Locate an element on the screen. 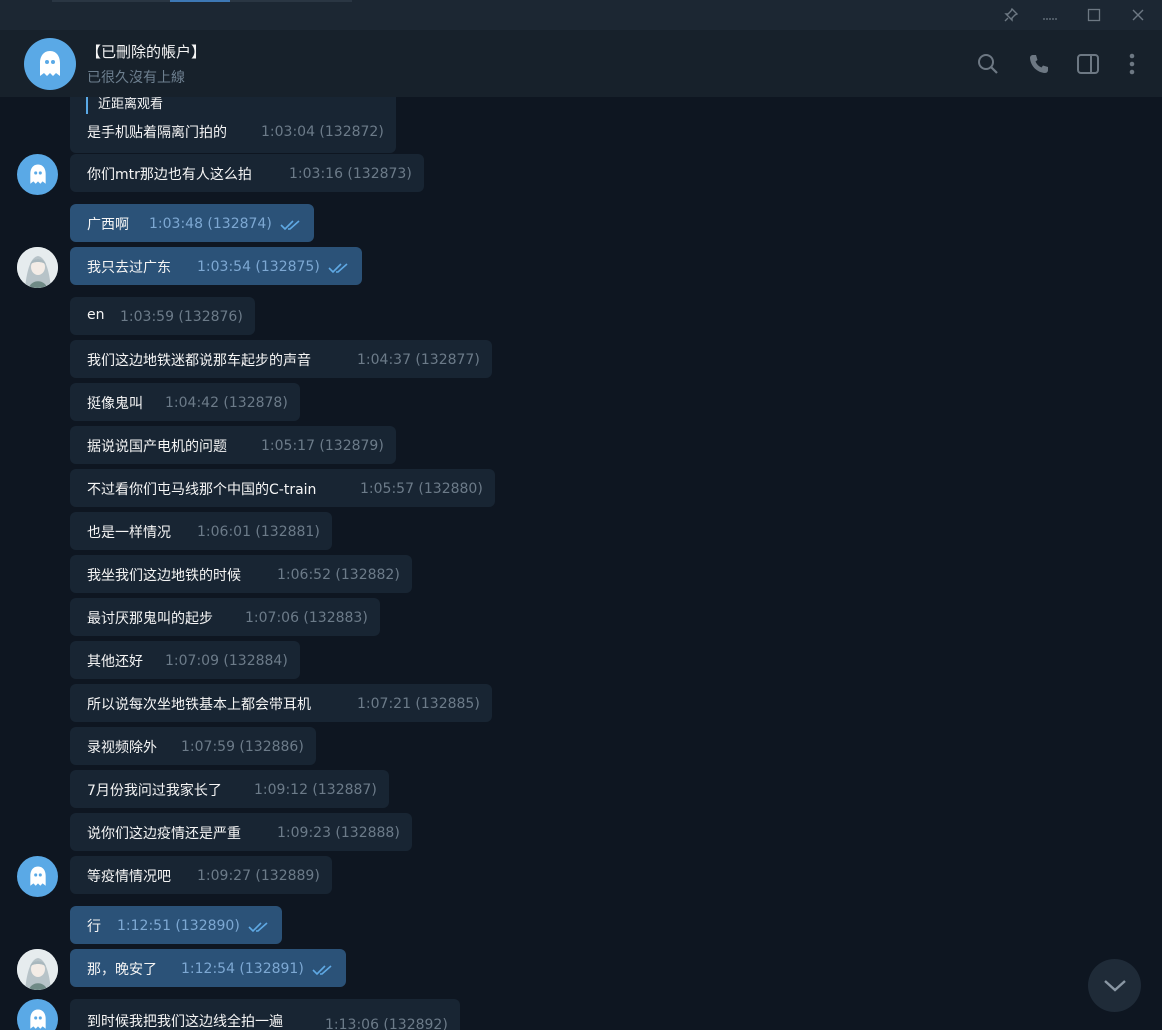 The image size is (1162, 1030). message-text: 我只去过广东 is located at coordinates (129, 268).